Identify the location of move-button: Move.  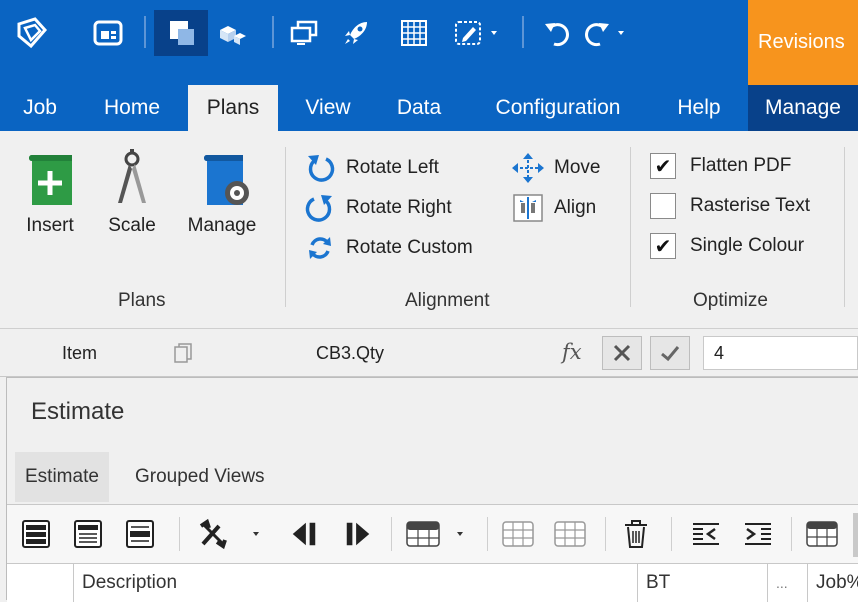
(556, 168).